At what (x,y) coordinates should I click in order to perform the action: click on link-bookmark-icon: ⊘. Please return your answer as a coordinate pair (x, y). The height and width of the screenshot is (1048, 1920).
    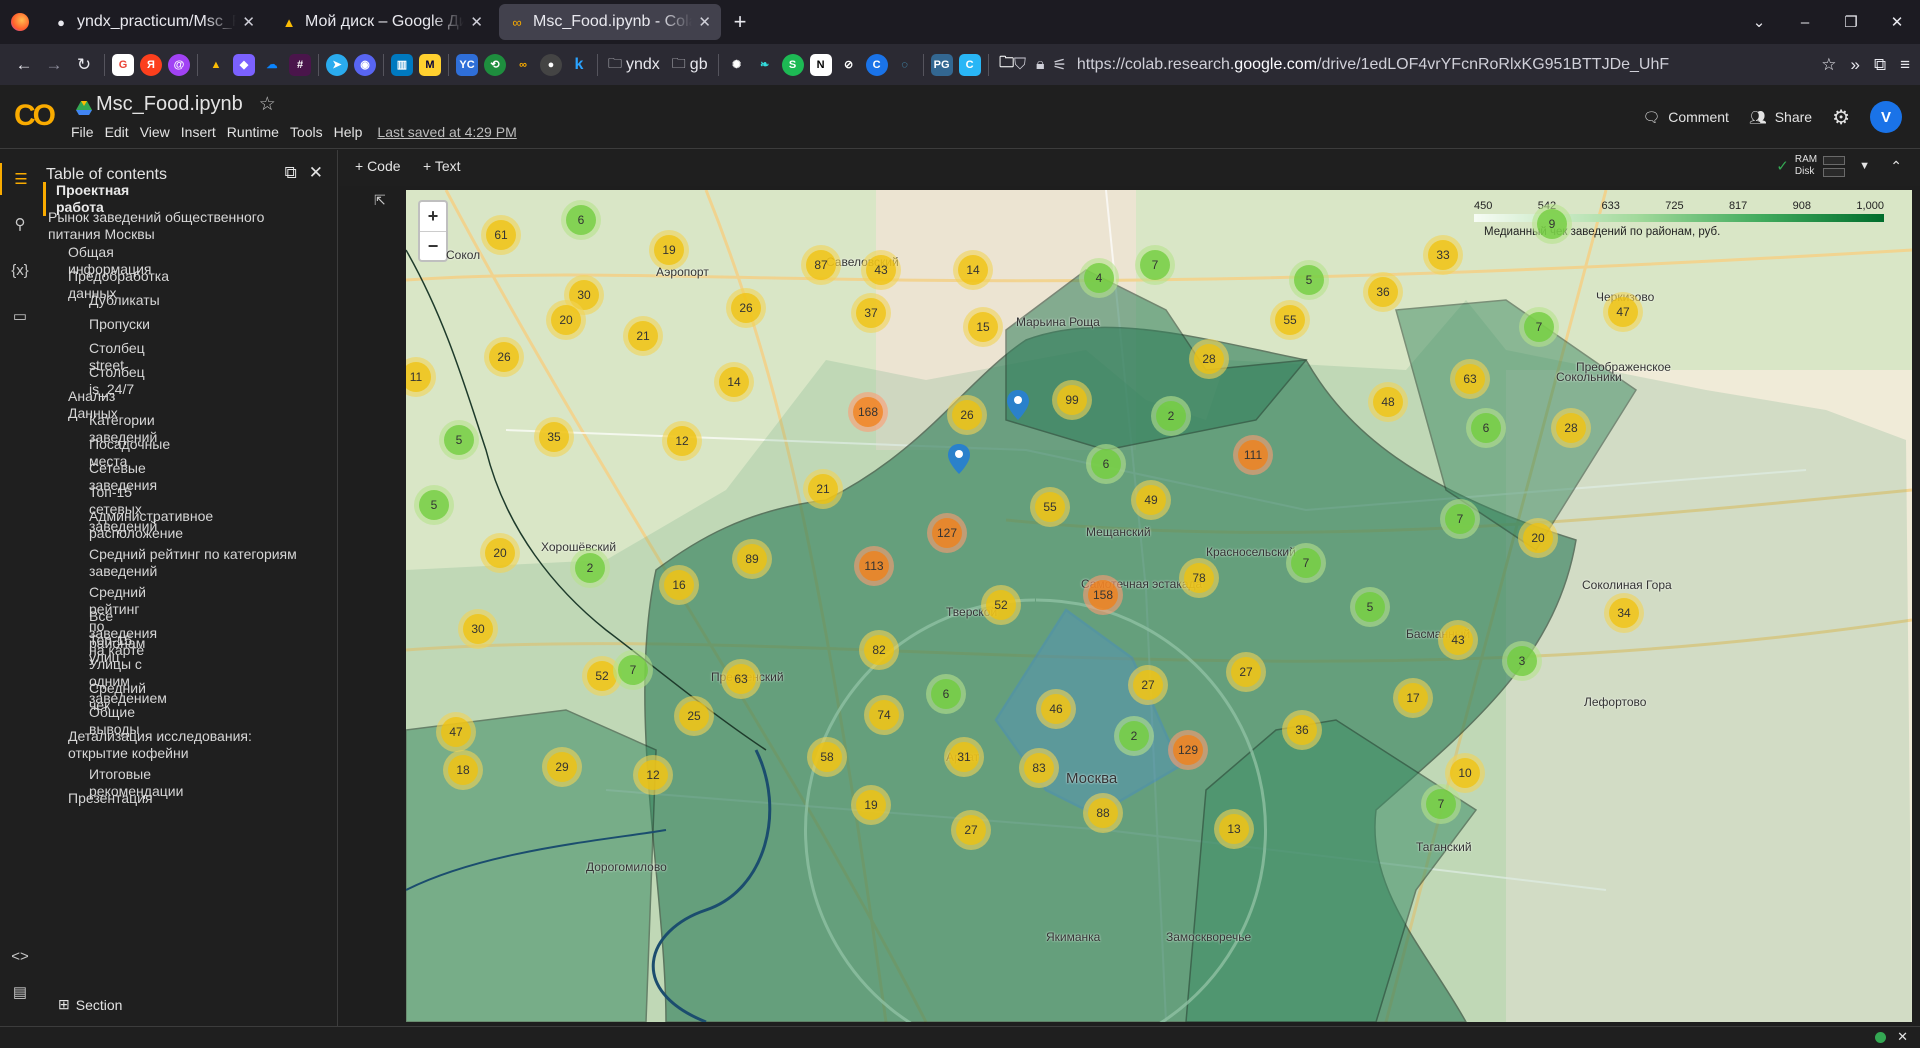
    Looking at the image, I should click on (849, 65).